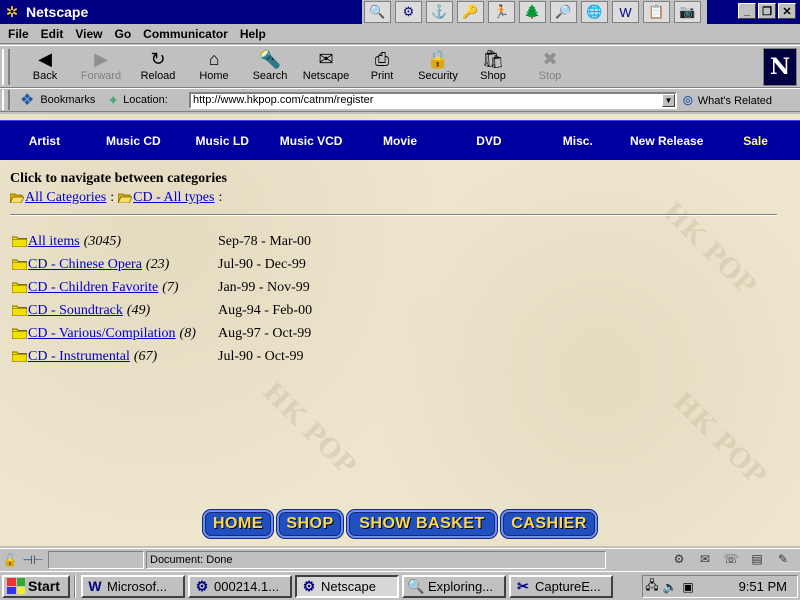 This screenshot has width=800, height=600. What do you see at coordinates (438, 59) in the screenshot?
I see `security-icon: 🔒` at bounding box center [438, 59].